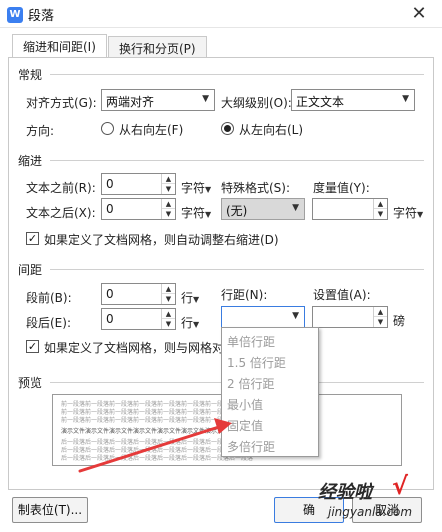 This screenshot has height=532, width=442. What do you see at coordinates (370, 512) in the screenshot?
I see `watermark-url: jingyanla.com` at bounding box center [370, 512].